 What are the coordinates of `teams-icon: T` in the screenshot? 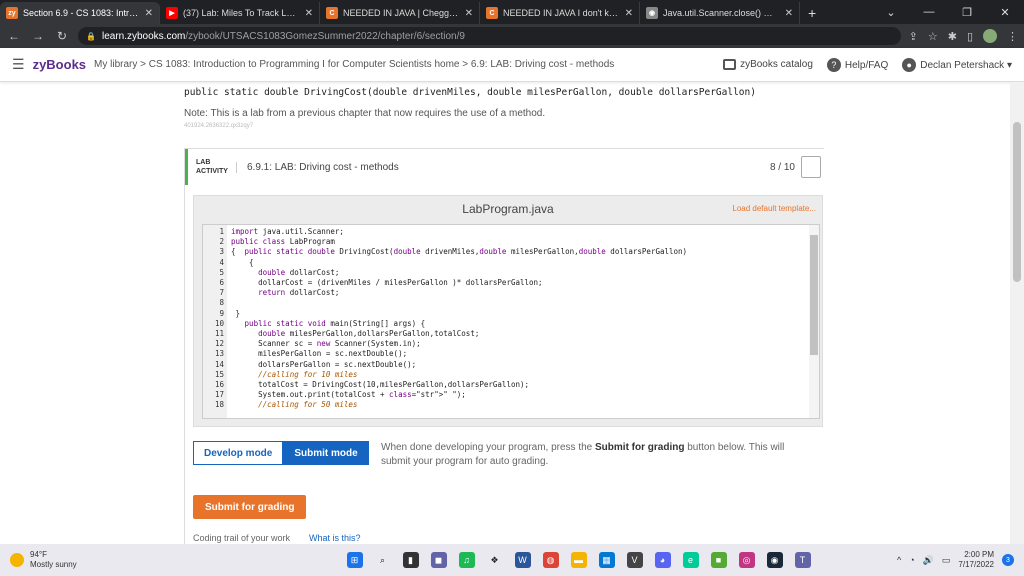 It's located at (802, 560).